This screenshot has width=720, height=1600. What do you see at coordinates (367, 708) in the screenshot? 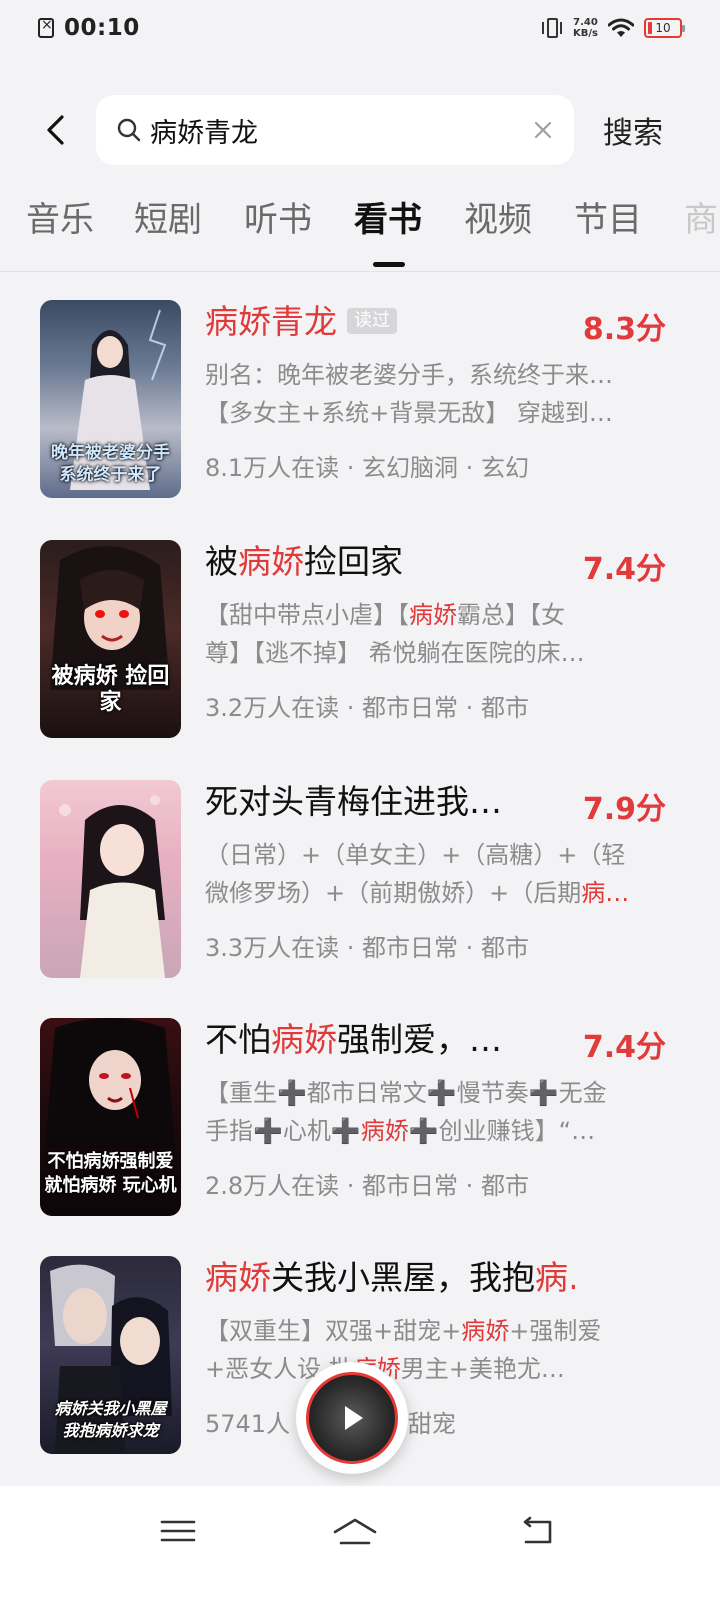
I see `book-meta: 3.2万人在读 · 都市日常 · 都市` at bounding box center [367, 708].